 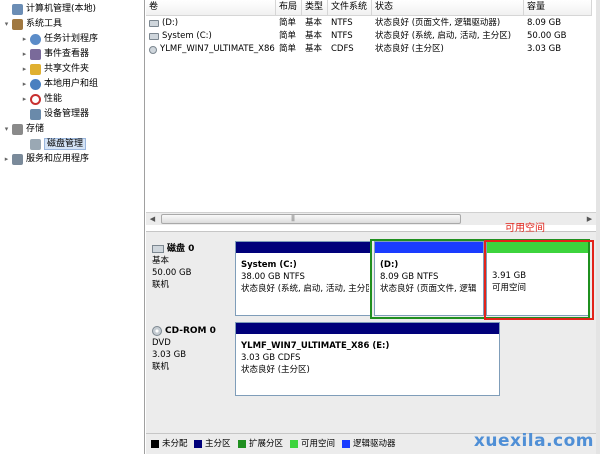 I want to click on legend-item-unallocated: 未分配, so click(x=169, y=444).